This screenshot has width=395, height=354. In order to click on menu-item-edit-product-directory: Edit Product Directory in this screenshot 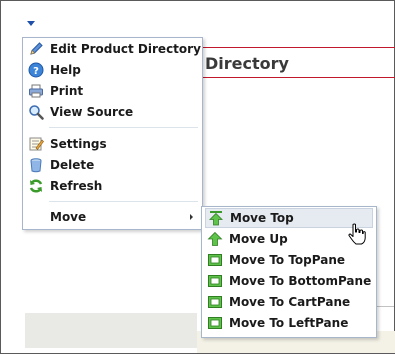, I will do `click(113, 49)`.